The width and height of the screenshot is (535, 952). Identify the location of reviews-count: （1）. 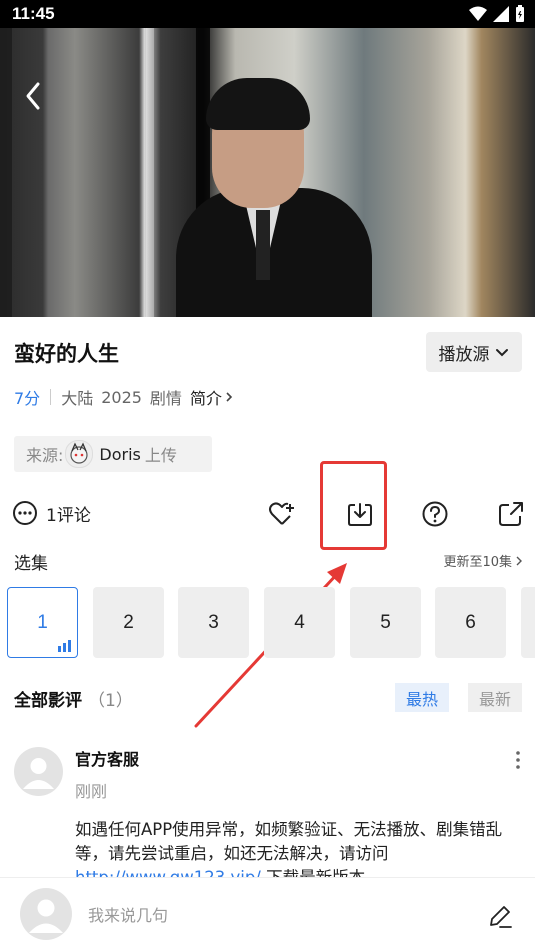
(110, 701).